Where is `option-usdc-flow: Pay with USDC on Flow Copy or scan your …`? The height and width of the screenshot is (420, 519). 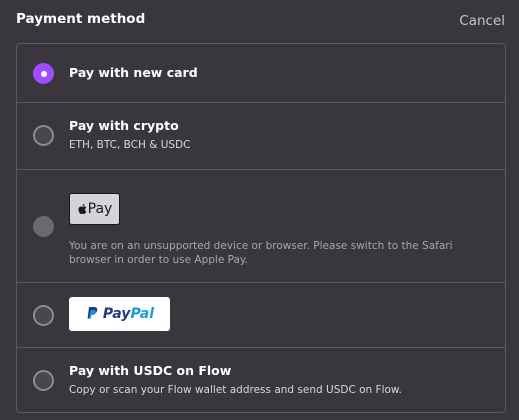 option-usdc-flow: Pay with USDC on Flow Copy or scan your … is located at coordinates (261, 380).